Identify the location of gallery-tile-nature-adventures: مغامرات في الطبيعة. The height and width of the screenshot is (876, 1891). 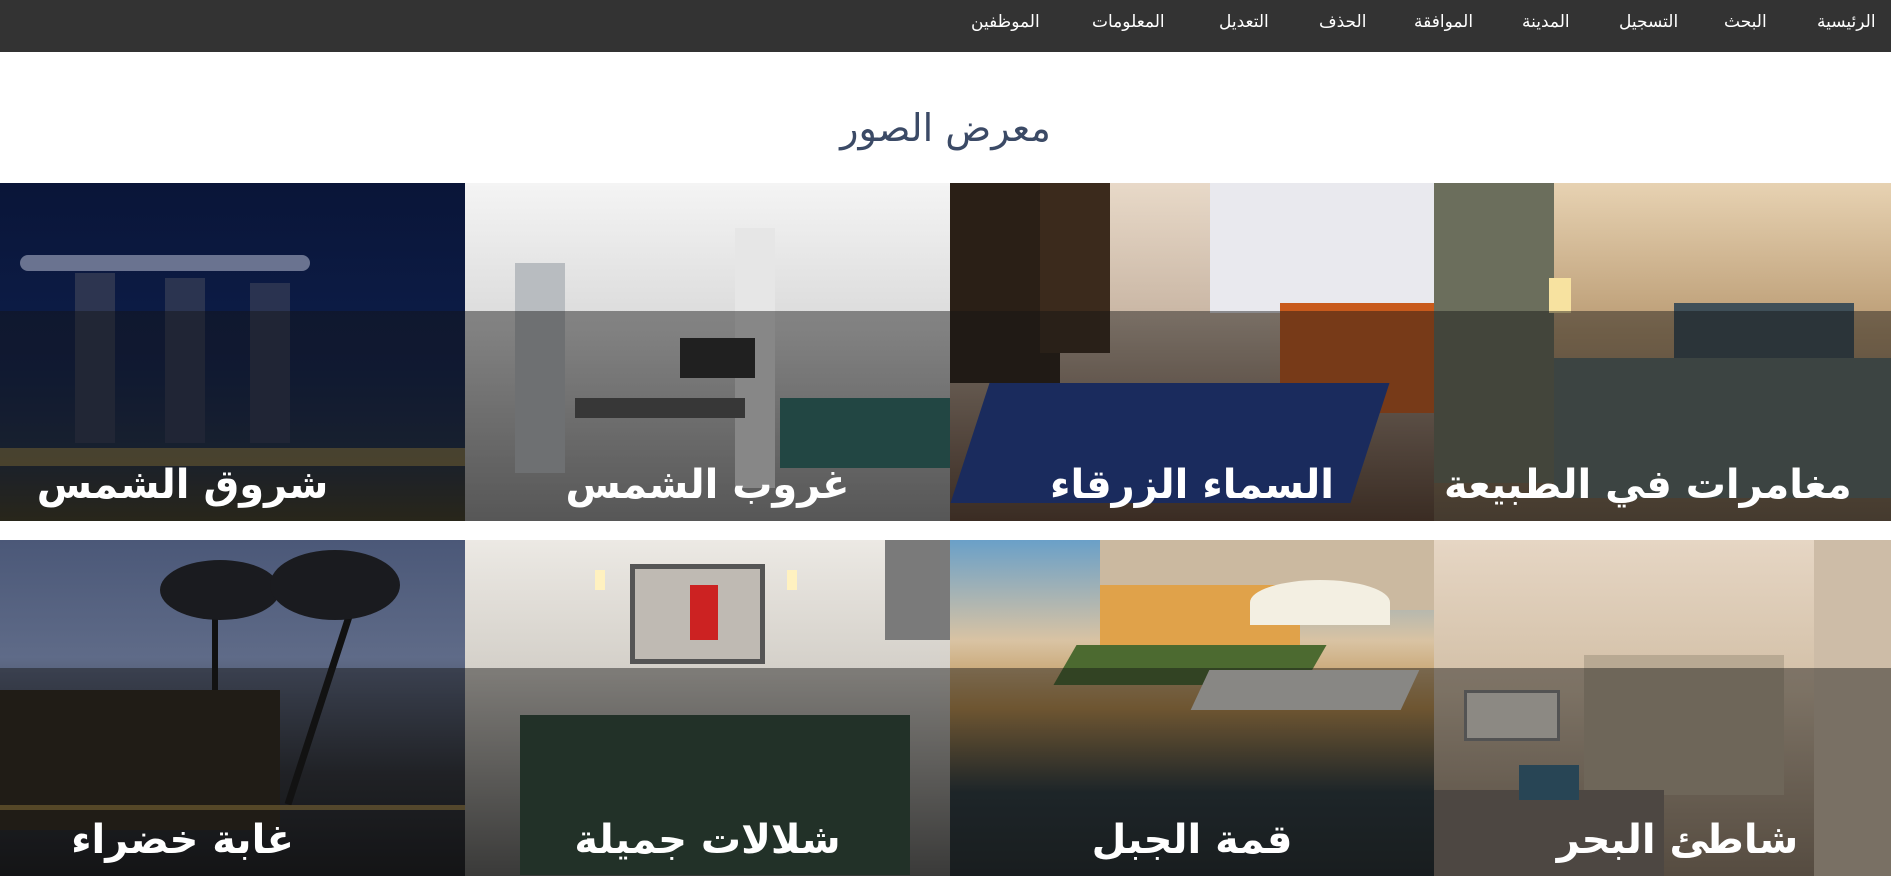
(1662, 352).